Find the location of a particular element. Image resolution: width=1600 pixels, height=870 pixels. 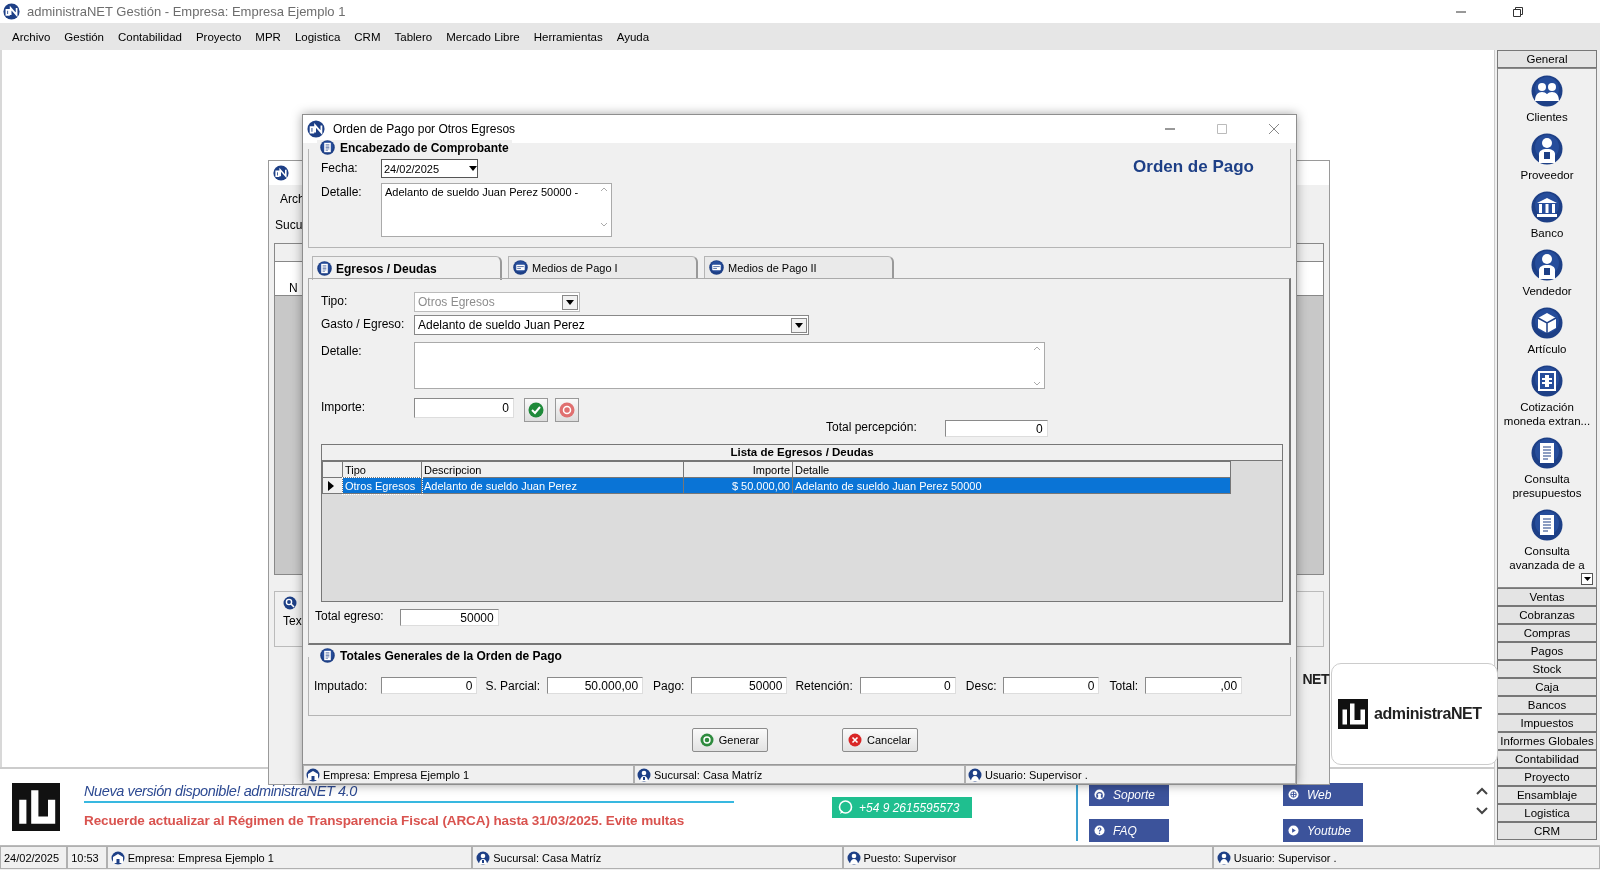

column-header: Tipo is located at coordinates (382, 469).